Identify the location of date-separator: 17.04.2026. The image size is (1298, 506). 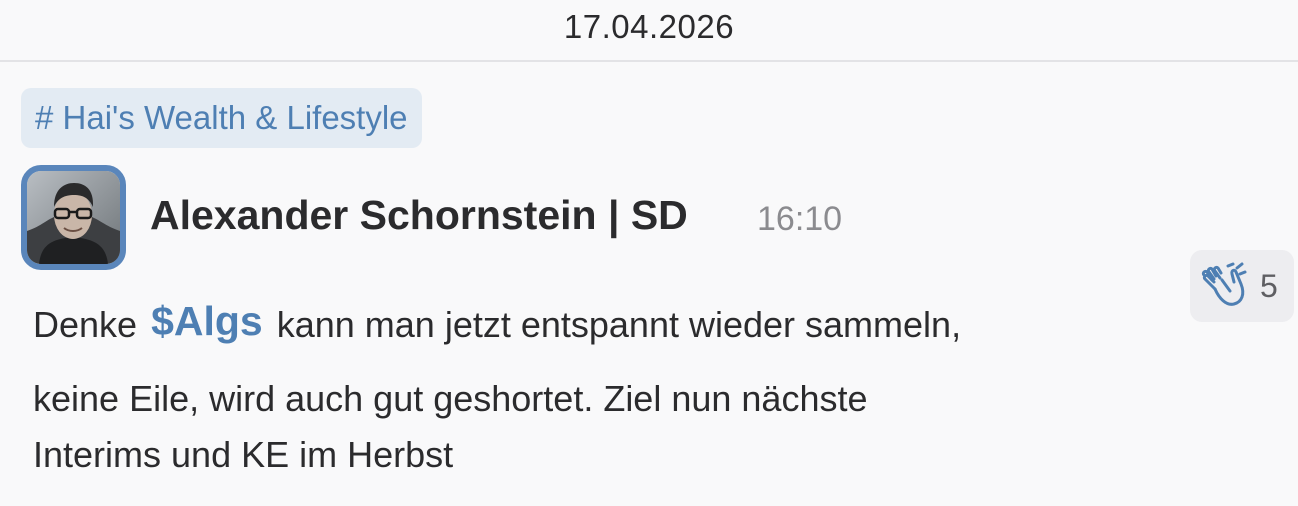
(649, 31).